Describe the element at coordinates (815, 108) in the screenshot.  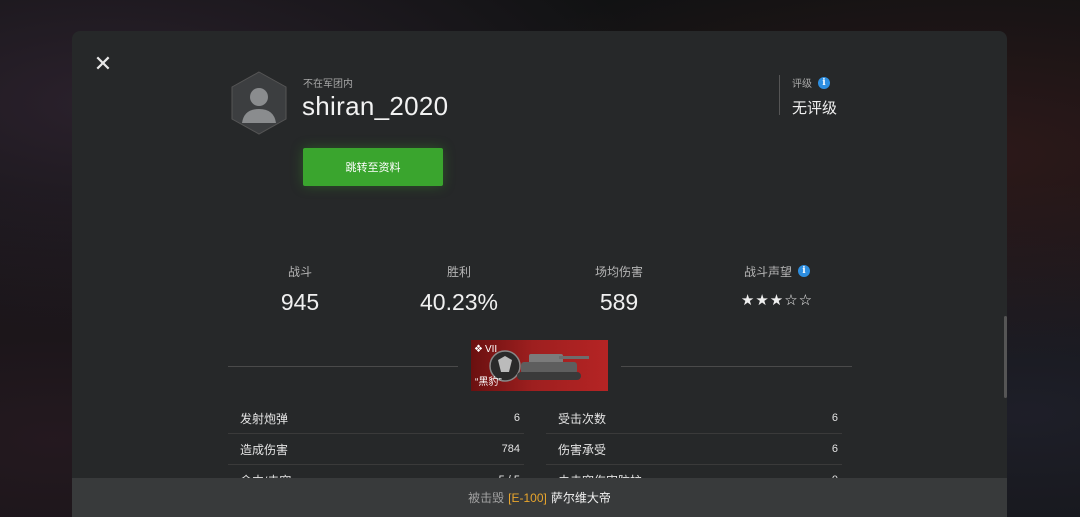
I see `rating-value: 无评级` at that location.